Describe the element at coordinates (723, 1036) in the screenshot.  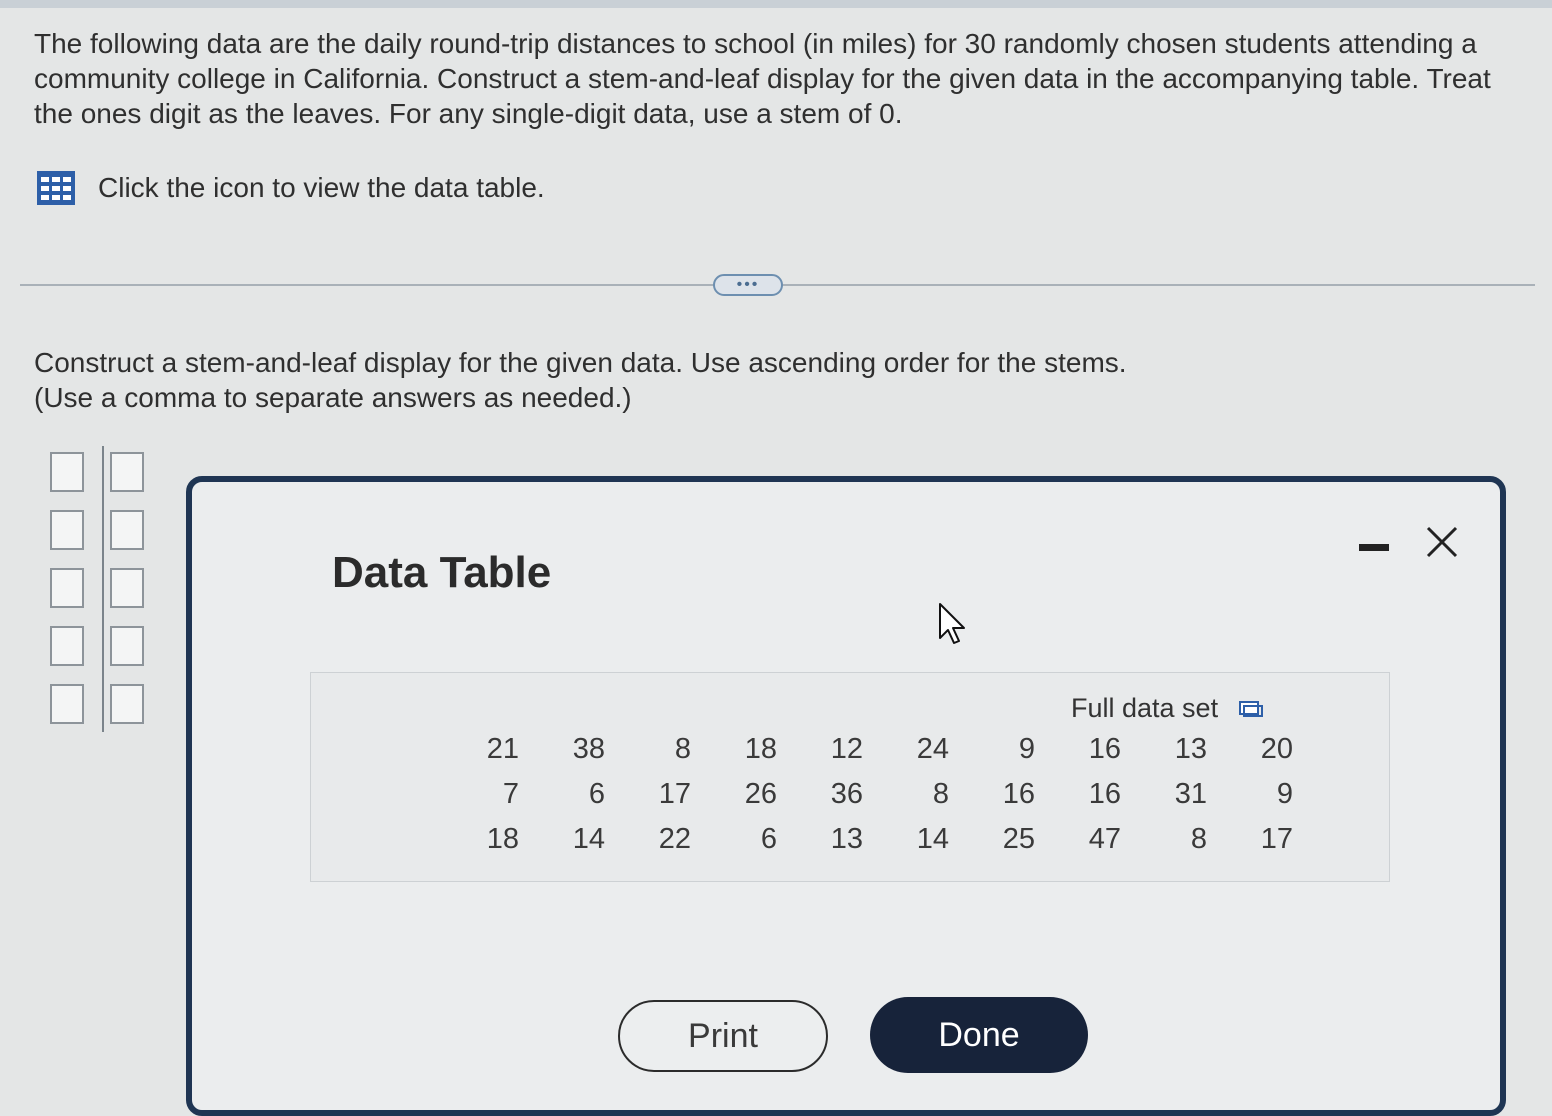
I see `print-button: Print` at that location.